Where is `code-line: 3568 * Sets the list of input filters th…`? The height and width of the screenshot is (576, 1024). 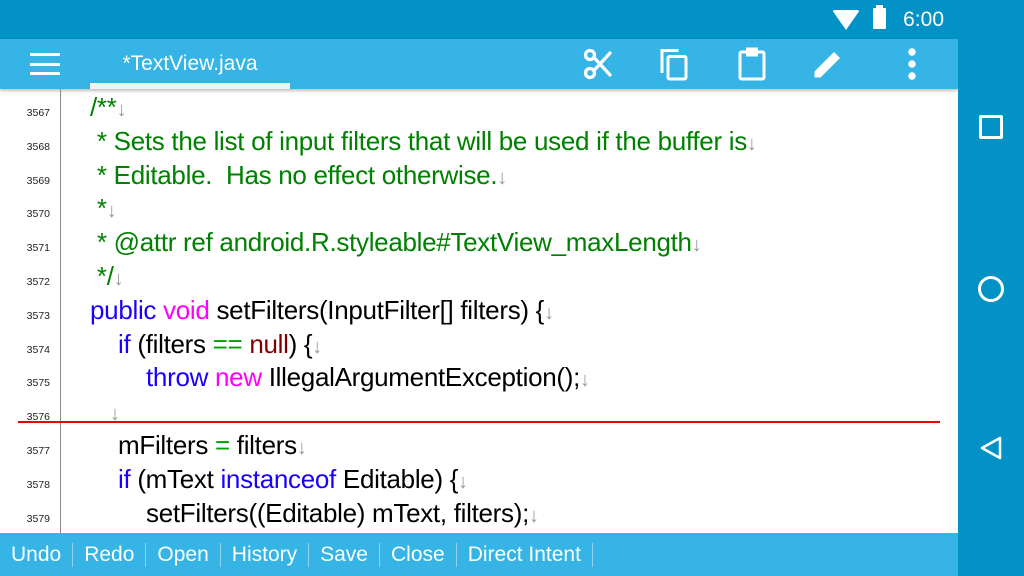 code-line: 3568 * Sets the list of input filters th… is located at coordinates (479, 140).